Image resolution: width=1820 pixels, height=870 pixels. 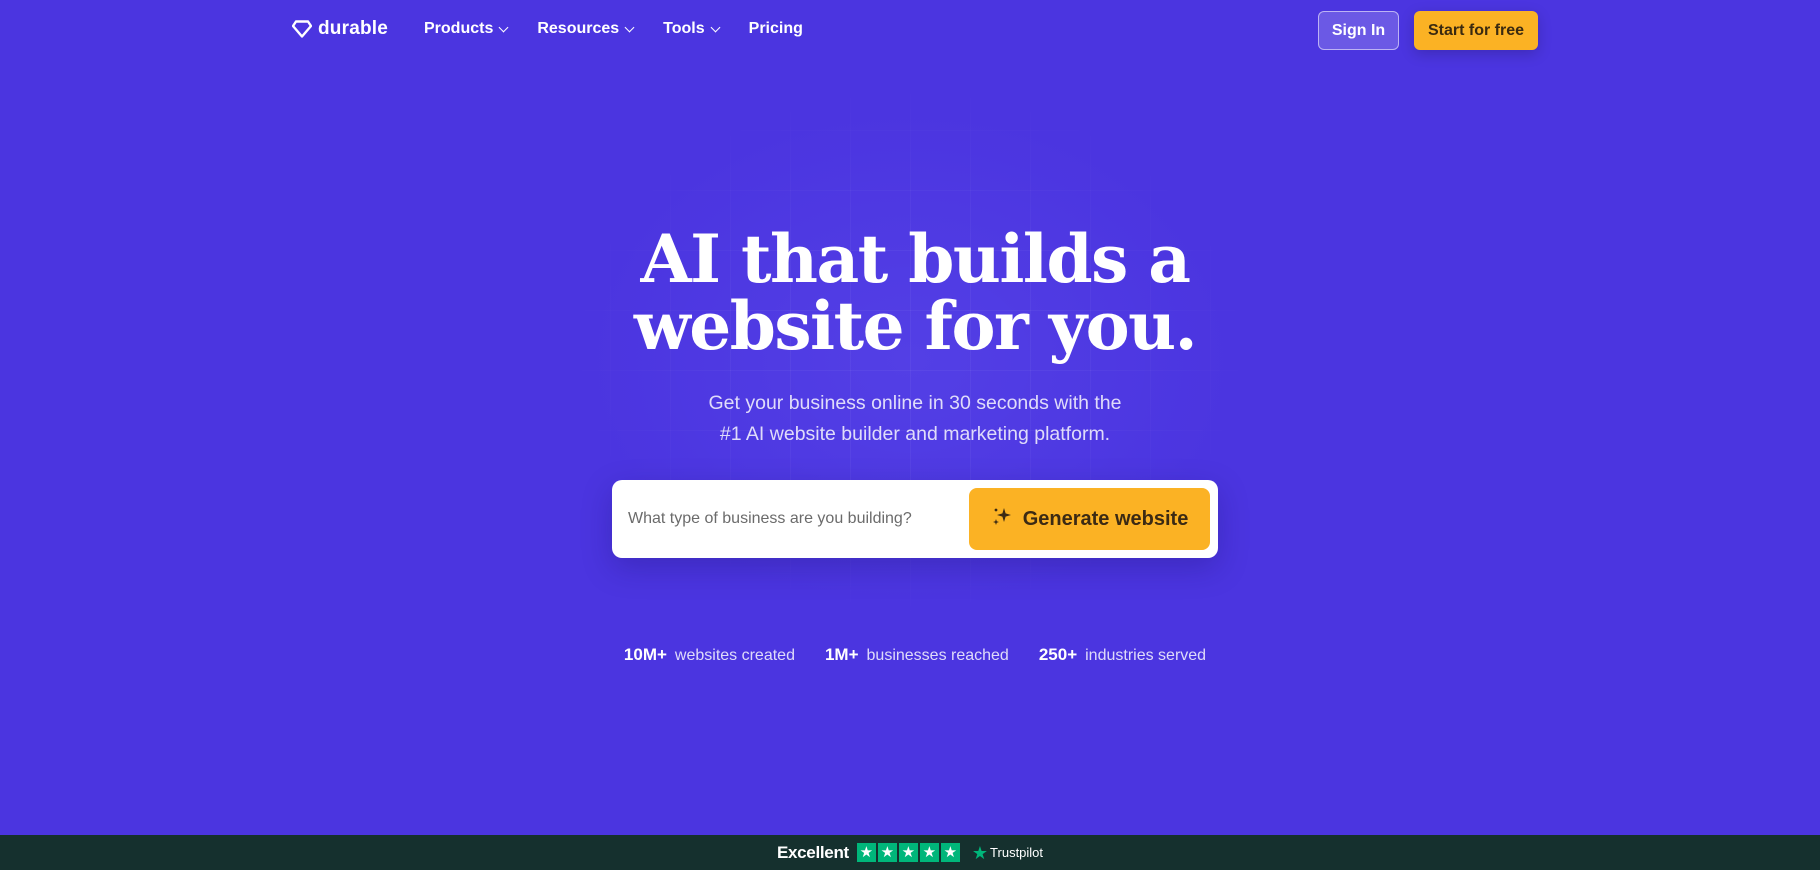 I want to click on generate-website-label: Generate website, so click(x=1105, y=518).